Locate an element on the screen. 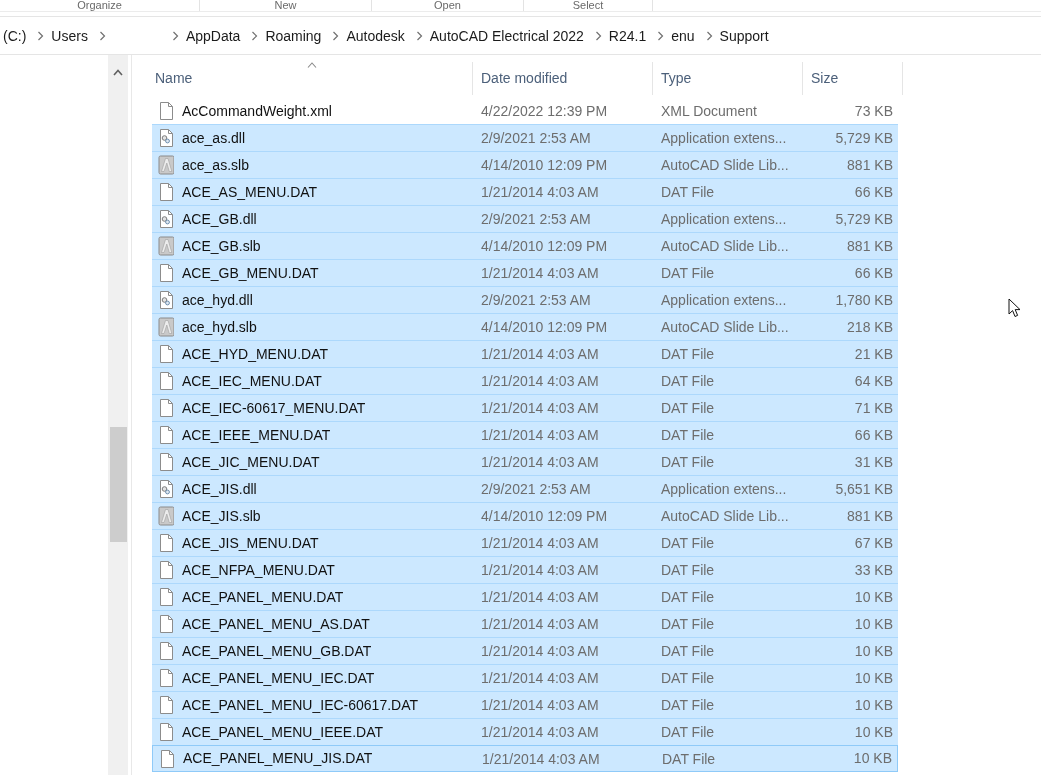 The width and height of the screenshot is (1041, 775). breadcrumb-item: Roaming is located at coordinates (293, 35).